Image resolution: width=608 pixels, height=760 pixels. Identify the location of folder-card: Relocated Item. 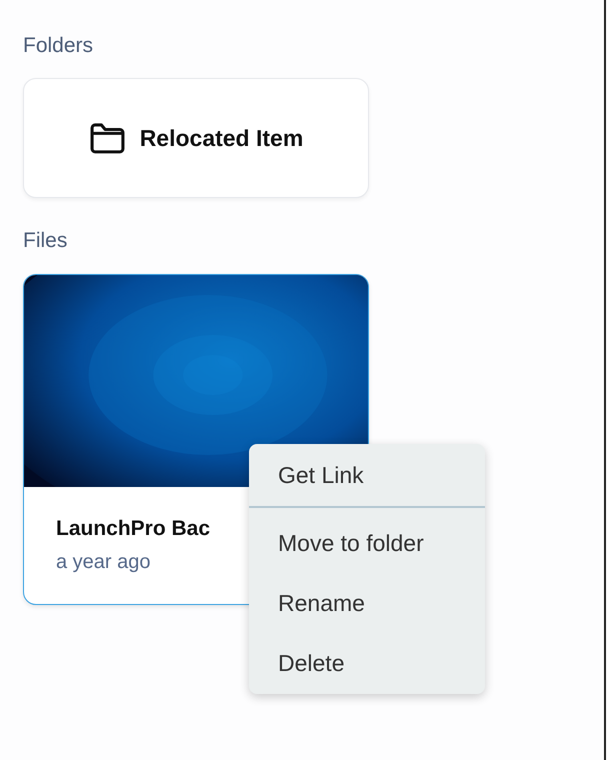
(196, 138).